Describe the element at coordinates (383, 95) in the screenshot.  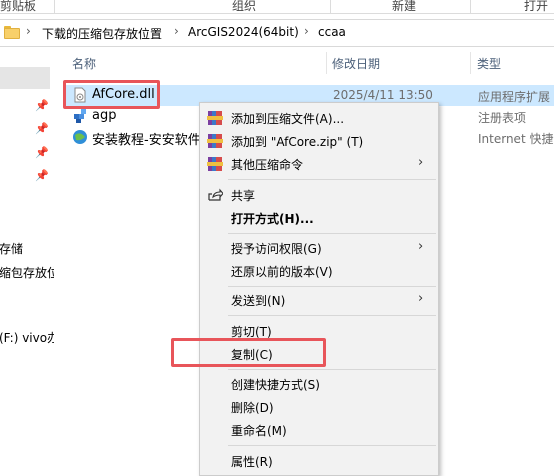
I see `file-date: 2025/4/11 13:50` at that location.